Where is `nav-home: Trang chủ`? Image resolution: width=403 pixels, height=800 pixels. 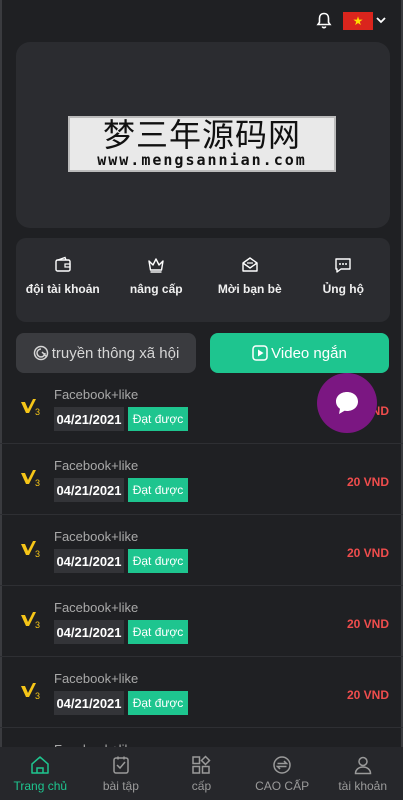 nav-home: Trang chủ is located at coordinates (40, 773).